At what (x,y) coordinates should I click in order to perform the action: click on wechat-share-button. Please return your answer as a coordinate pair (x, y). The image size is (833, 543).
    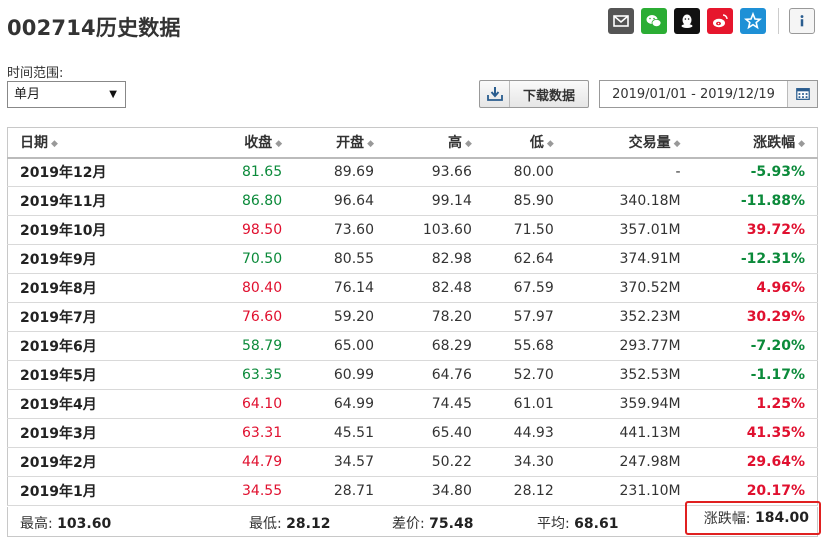
    Looking at the image, I should click on (654, 21).